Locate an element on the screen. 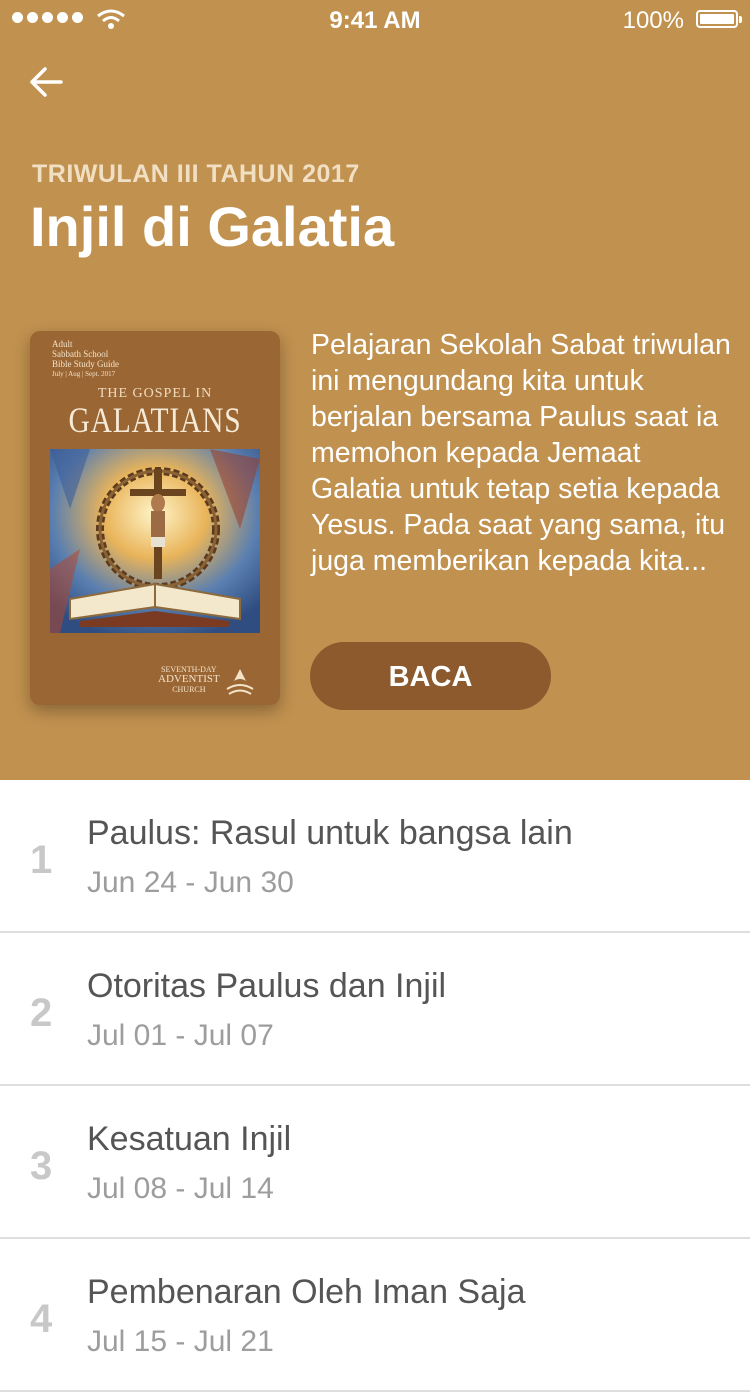  lesson-title: Pembenaran Oleh Iman Saja is located at coordinates (306, 1292).